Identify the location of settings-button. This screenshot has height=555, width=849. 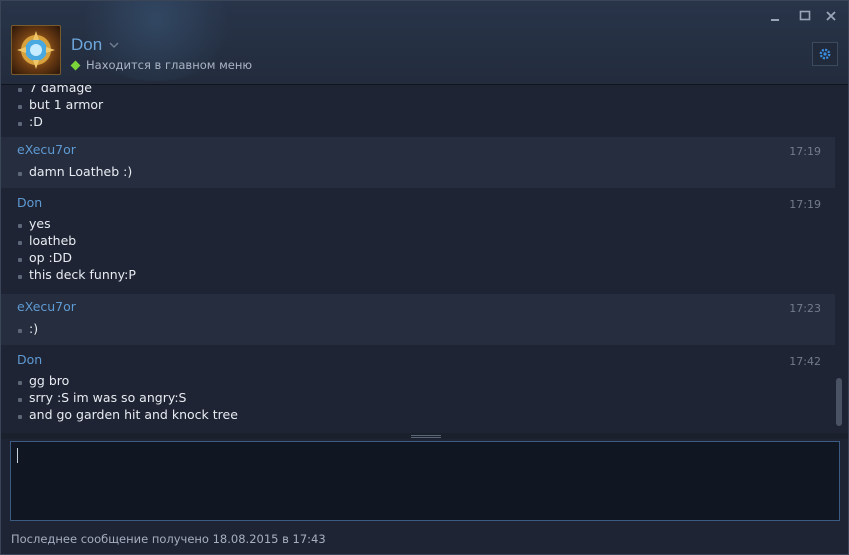
(825, 54).